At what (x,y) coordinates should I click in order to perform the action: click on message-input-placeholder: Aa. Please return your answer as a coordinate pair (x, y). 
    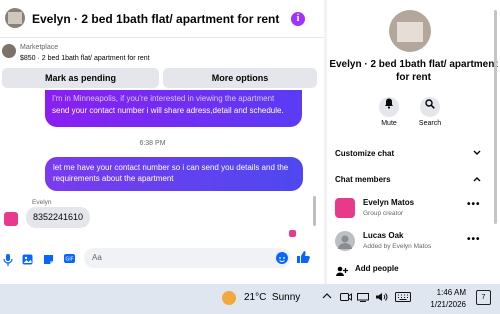
    Looking at the image, I should click on (97, 257).